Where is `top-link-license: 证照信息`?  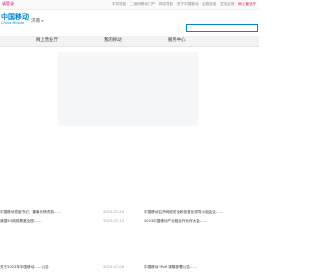 top-link-license: 证照信息 is located at coordinates (209, 4).